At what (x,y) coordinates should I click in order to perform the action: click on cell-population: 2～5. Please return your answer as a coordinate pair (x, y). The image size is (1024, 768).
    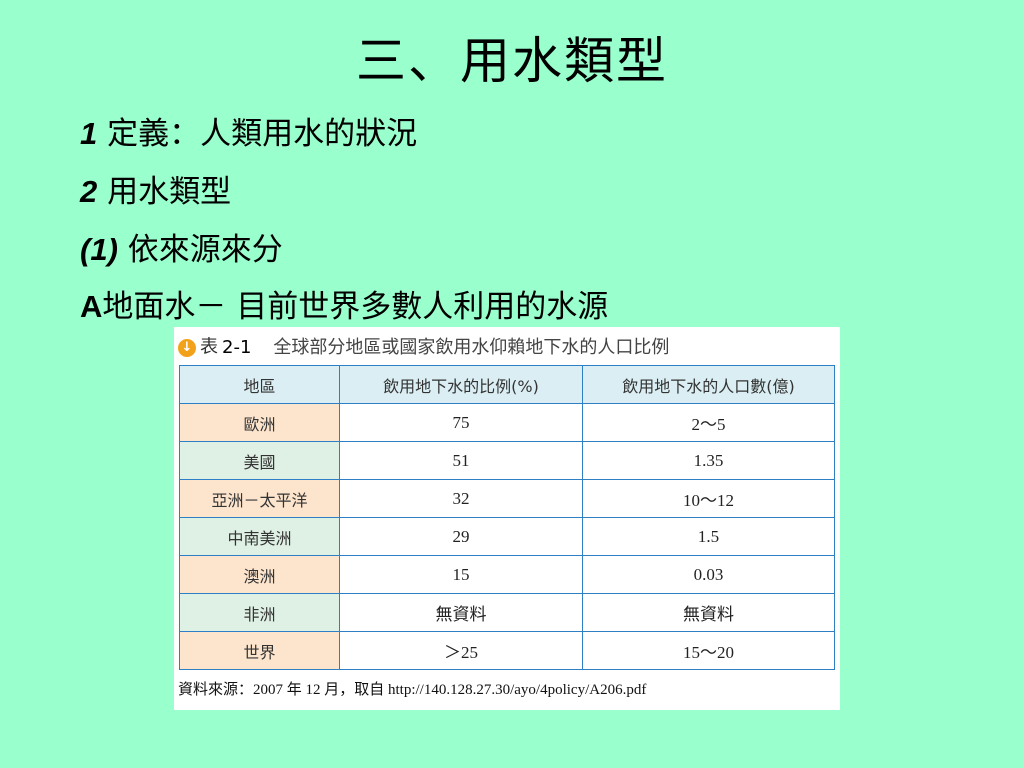
    Looking at the image, I should click on (708, 422).